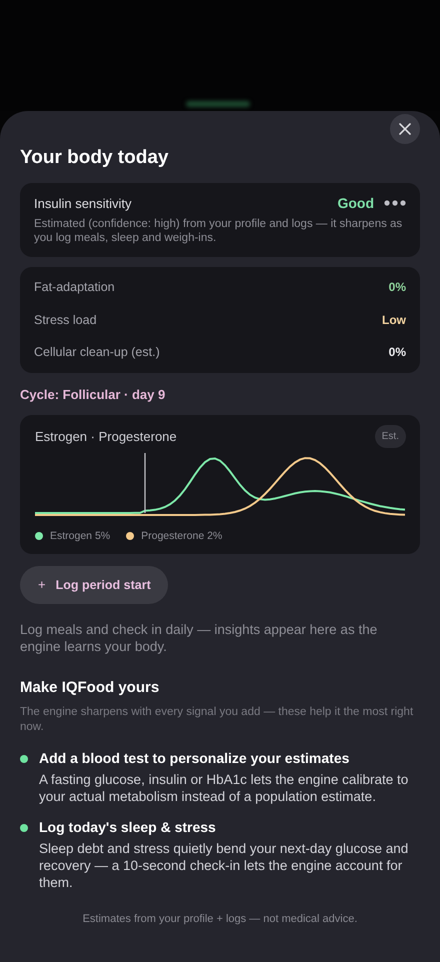  Describe the element at coordinates (83, 203) in the screenshot. I see `metric-label: Insulin sensitivity` at that location.